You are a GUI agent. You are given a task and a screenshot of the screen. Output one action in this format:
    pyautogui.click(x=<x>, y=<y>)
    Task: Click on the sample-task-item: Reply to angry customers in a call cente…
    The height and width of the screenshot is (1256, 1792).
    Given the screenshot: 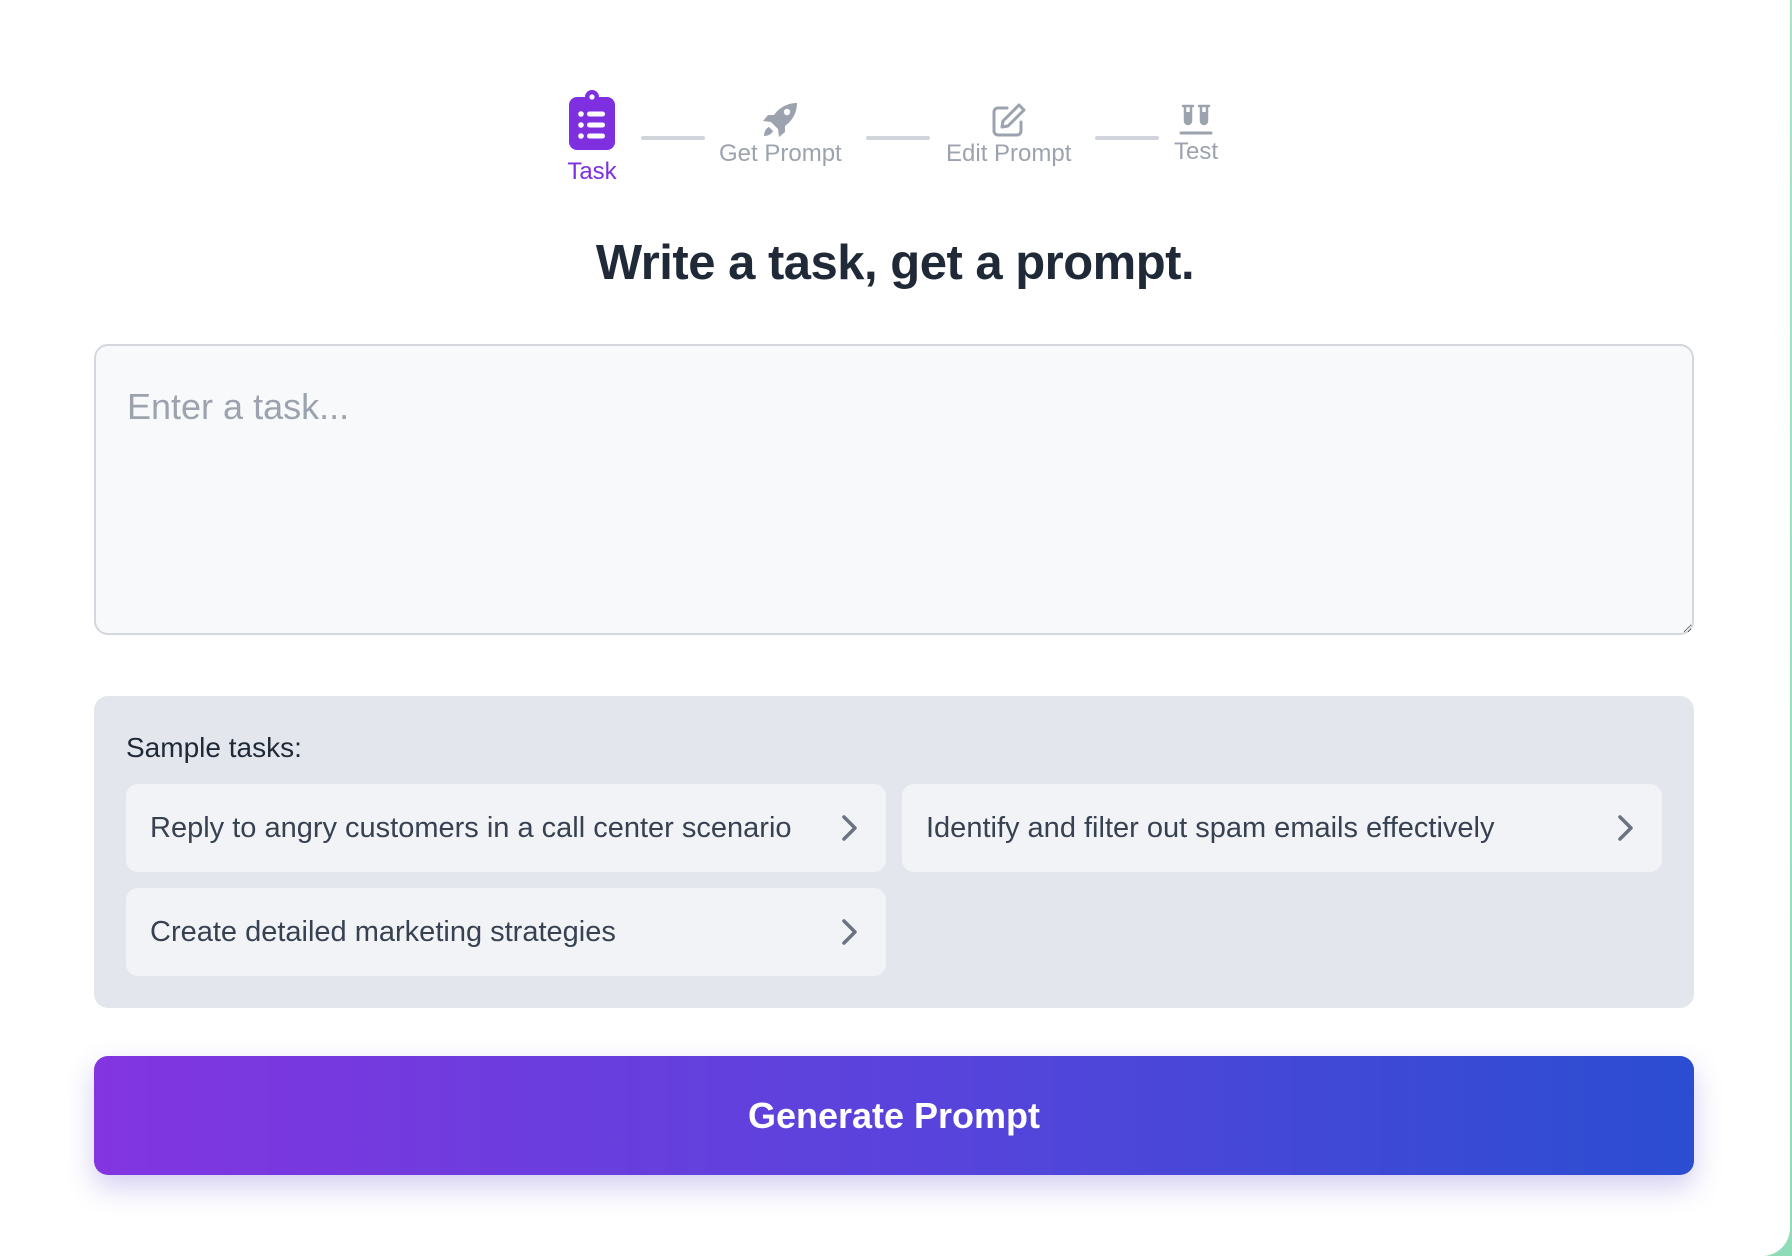 What is the action you would take?
    pyautogui.click(x=506, y=828)
    